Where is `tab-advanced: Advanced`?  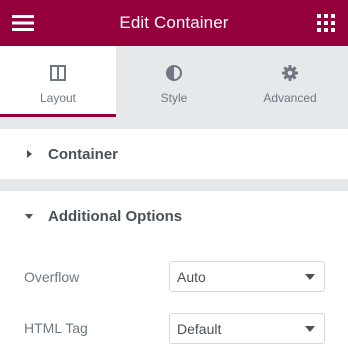
tab-advanced: Advanced is located at coordinates (290, 81).